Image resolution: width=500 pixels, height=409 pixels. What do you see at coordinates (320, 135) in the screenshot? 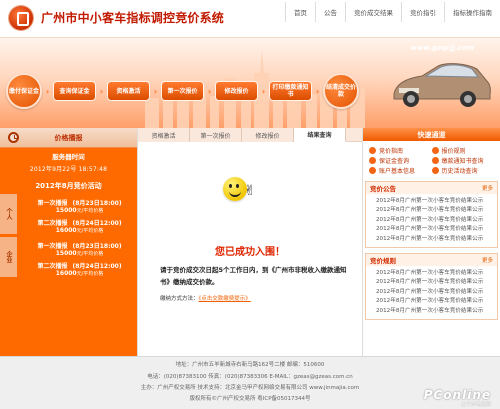
I see `tab-result-query: 结果查询` at bounding box center [320, 135].